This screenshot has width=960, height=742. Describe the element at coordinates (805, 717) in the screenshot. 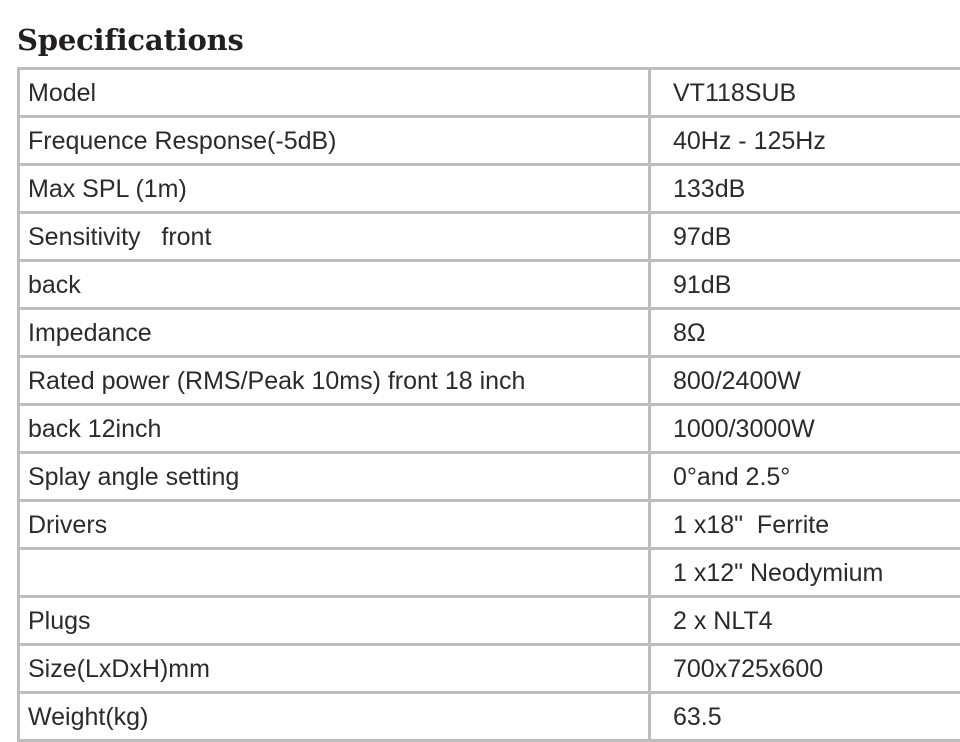

I see `spec-value-cell: 63.5` at that location.